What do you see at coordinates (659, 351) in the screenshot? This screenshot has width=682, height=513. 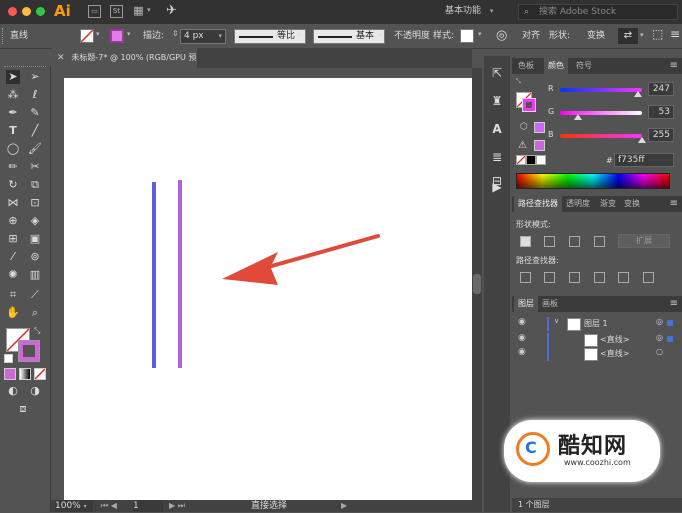 I see `target-icon: ○` at bounding box center [659, 351].